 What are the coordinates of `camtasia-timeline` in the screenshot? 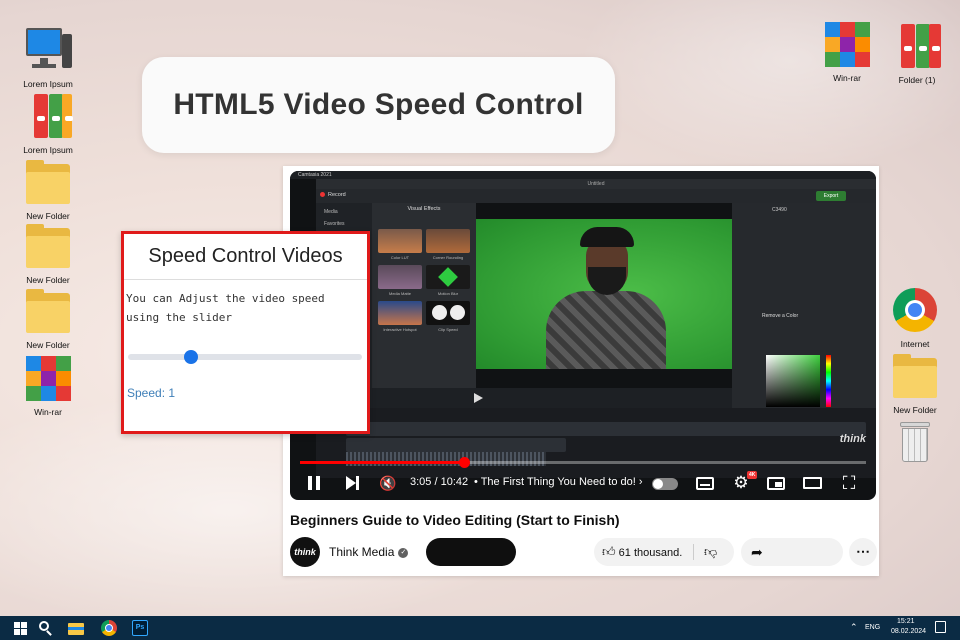 It's located at (596, 443).